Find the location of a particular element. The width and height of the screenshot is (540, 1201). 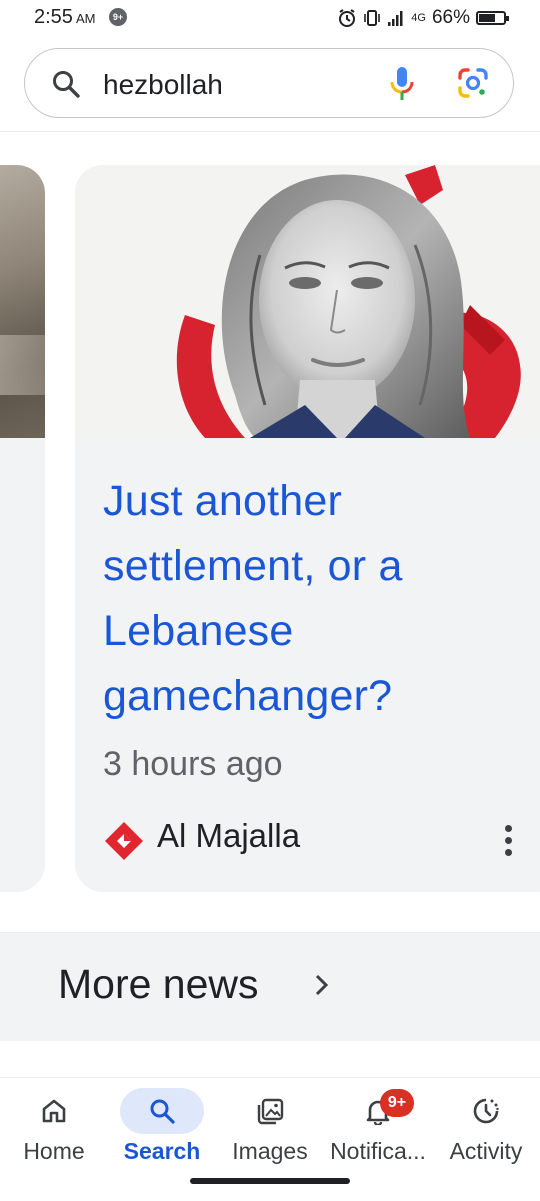

images-icon is located at coordinates (270, 1111).